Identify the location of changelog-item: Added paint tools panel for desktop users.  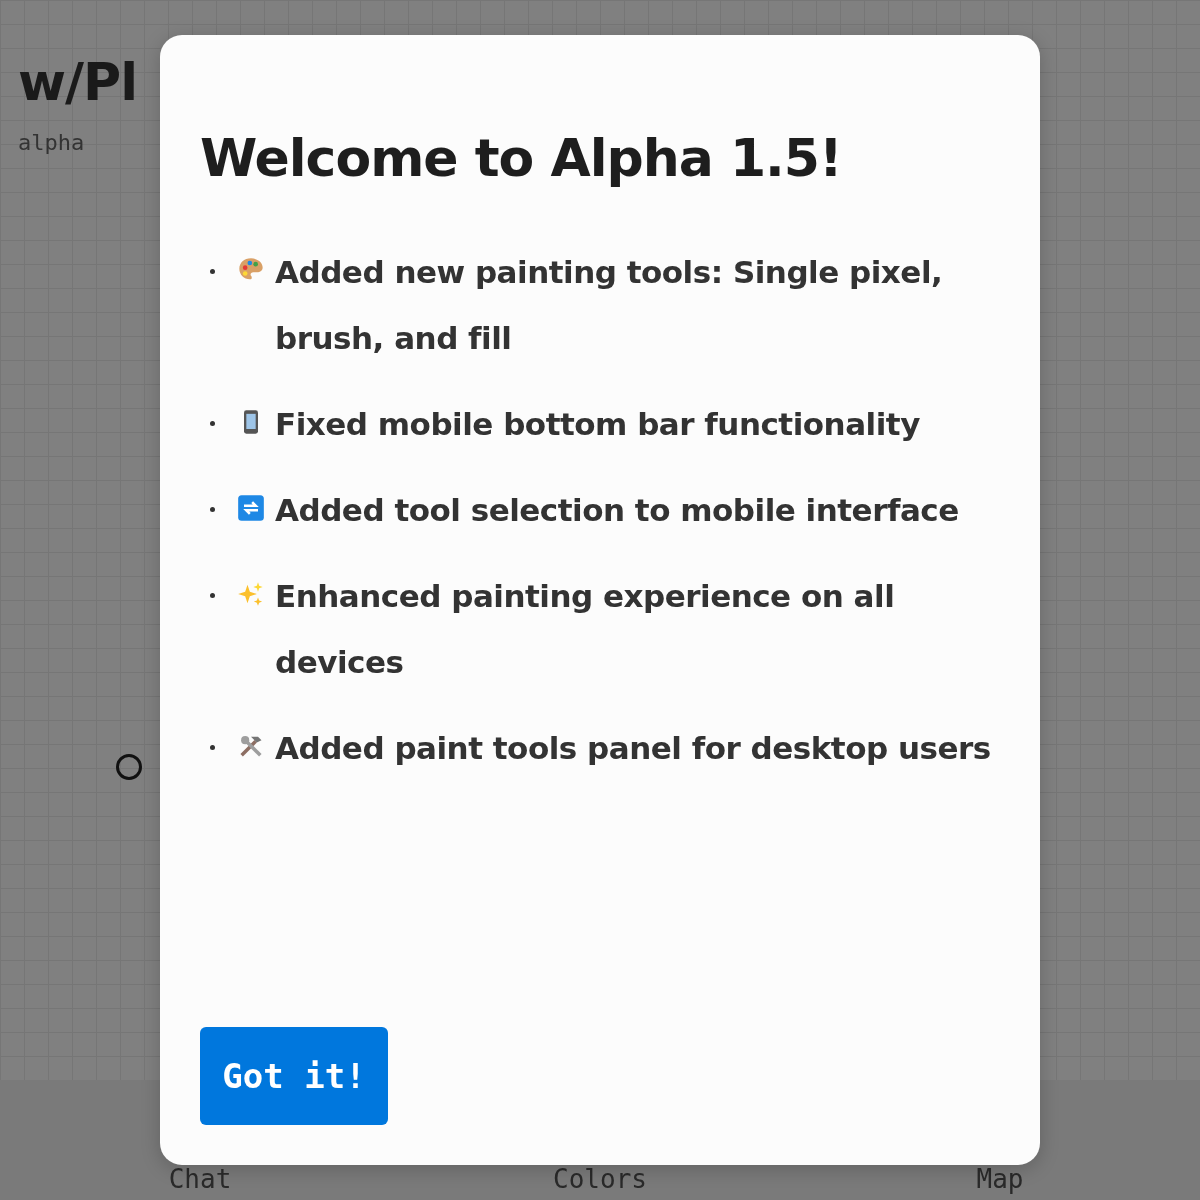
(633, 749).